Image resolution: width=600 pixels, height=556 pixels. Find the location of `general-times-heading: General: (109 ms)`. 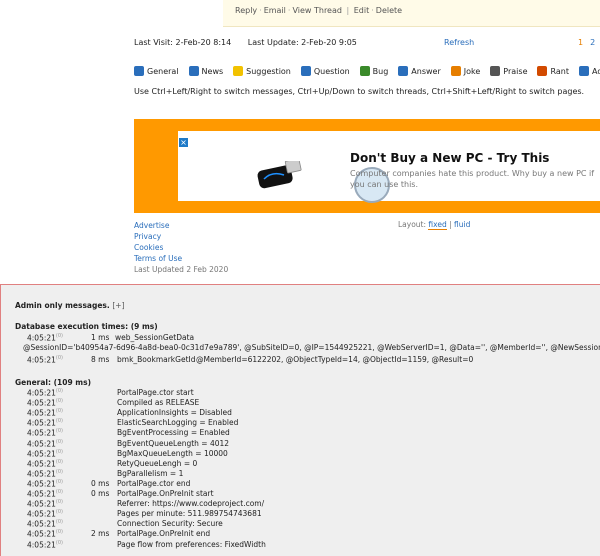

general-times-heading: General: (109 ms) is located at coordinates (53, 382).